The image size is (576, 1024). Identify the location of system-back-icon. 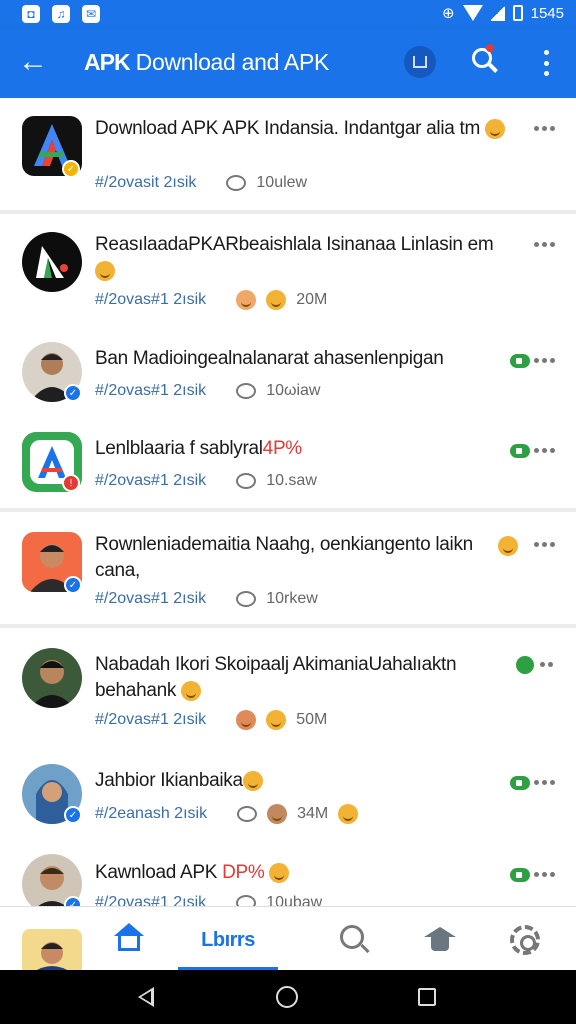
(146, 997).